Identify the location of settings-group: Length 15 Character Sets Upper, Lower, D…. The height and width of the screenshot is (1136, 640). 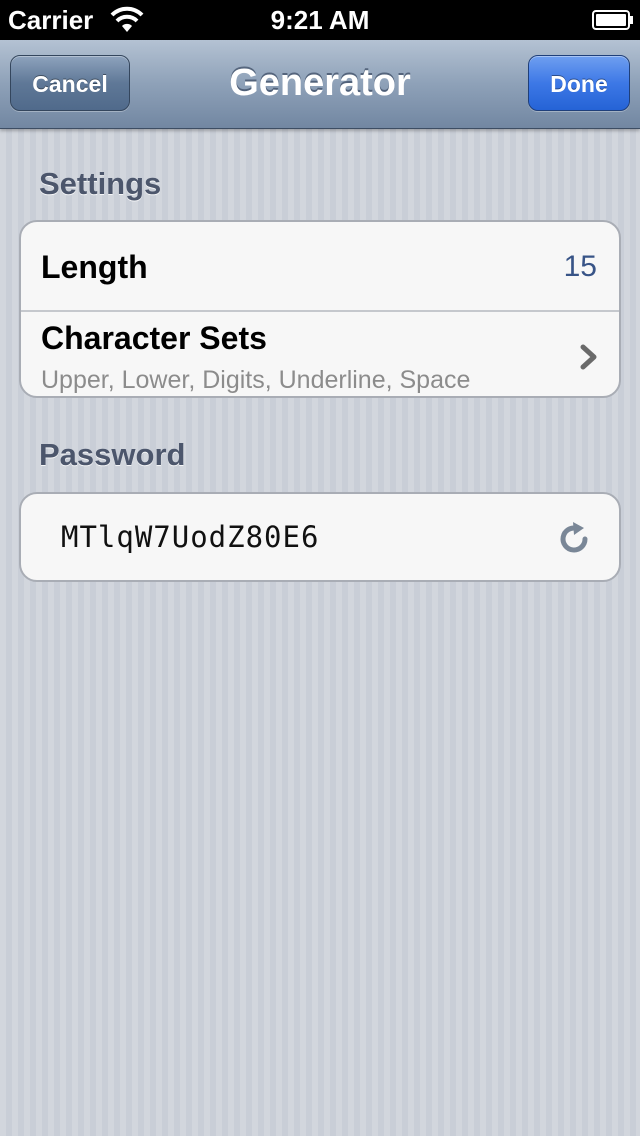
(320, 309).